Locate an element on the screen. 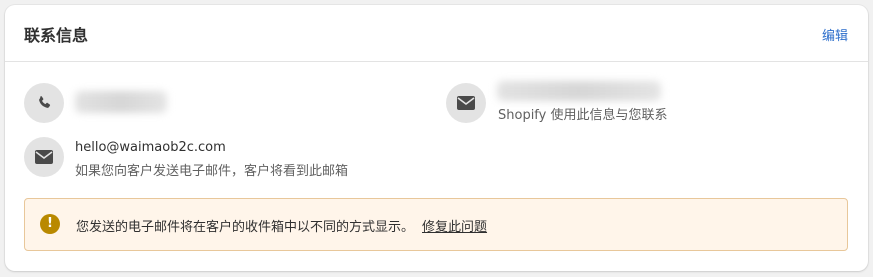 The width and height of the screenshot is (873, 277). card-title: 联系信息 is located at coordinates (56, 35).